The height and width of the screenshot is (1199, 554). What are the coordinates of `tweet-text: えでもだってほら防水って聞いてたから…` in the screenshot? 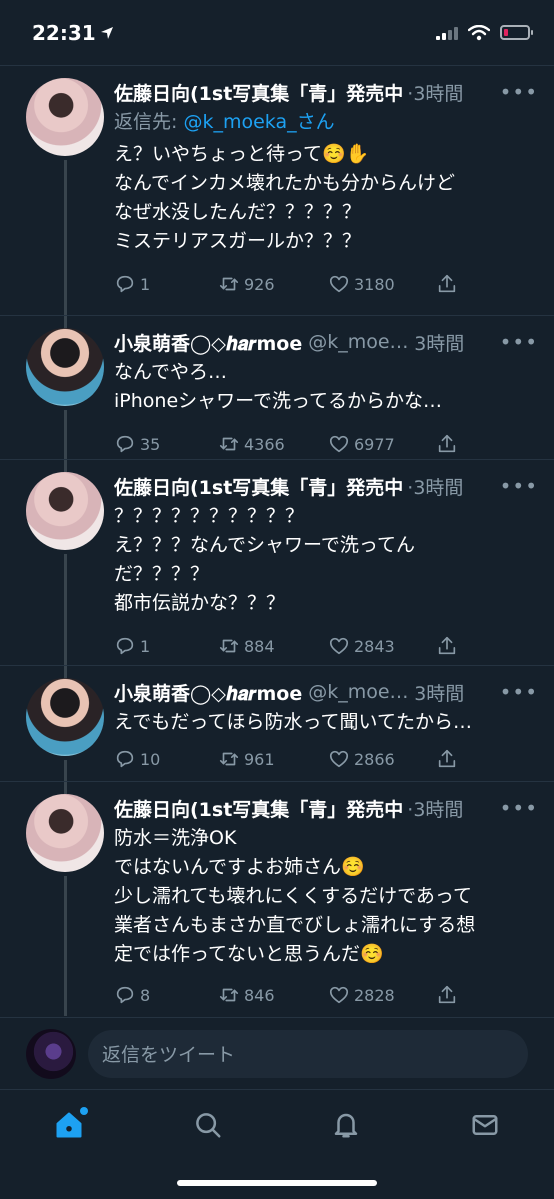 It's located at (293, 722).